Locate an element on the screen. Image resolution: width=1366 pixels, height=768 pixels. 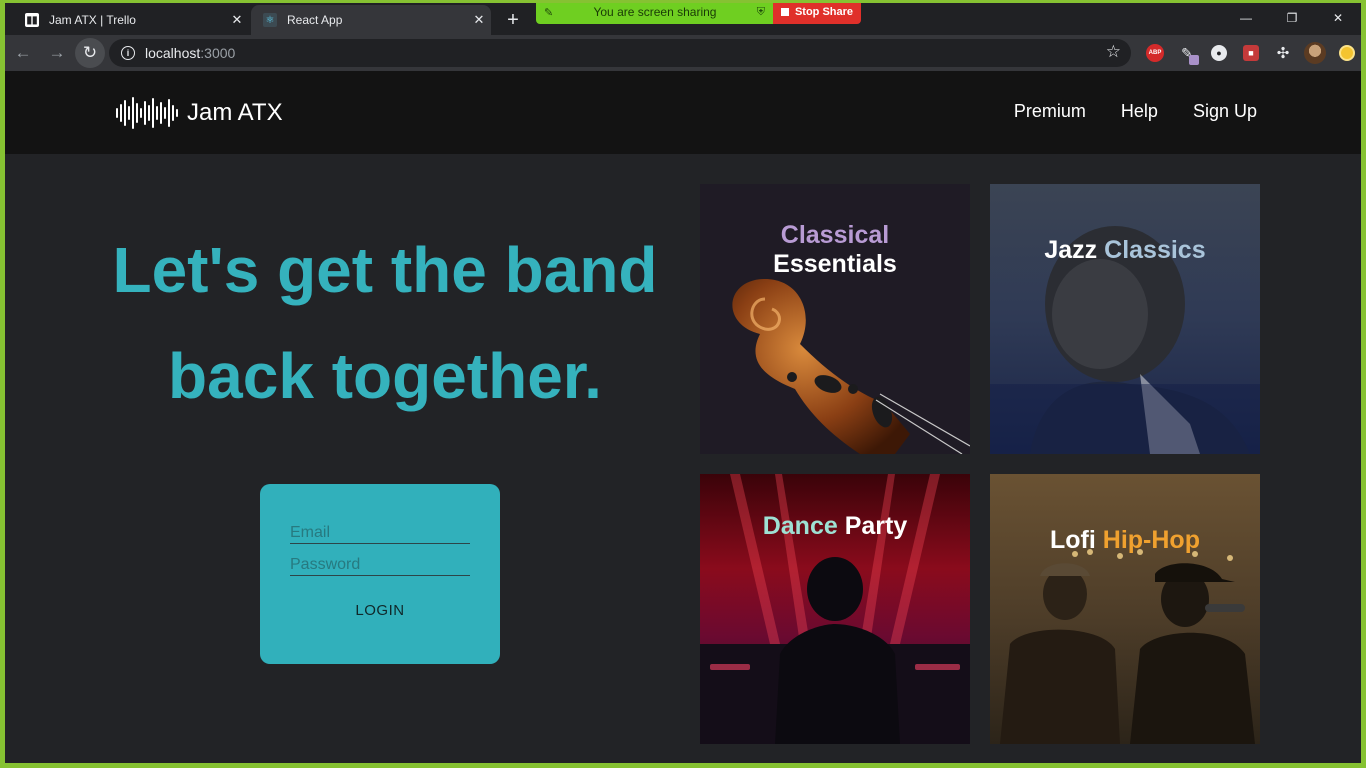
restore-button: ❐ is located at coordinates (1292, 18).